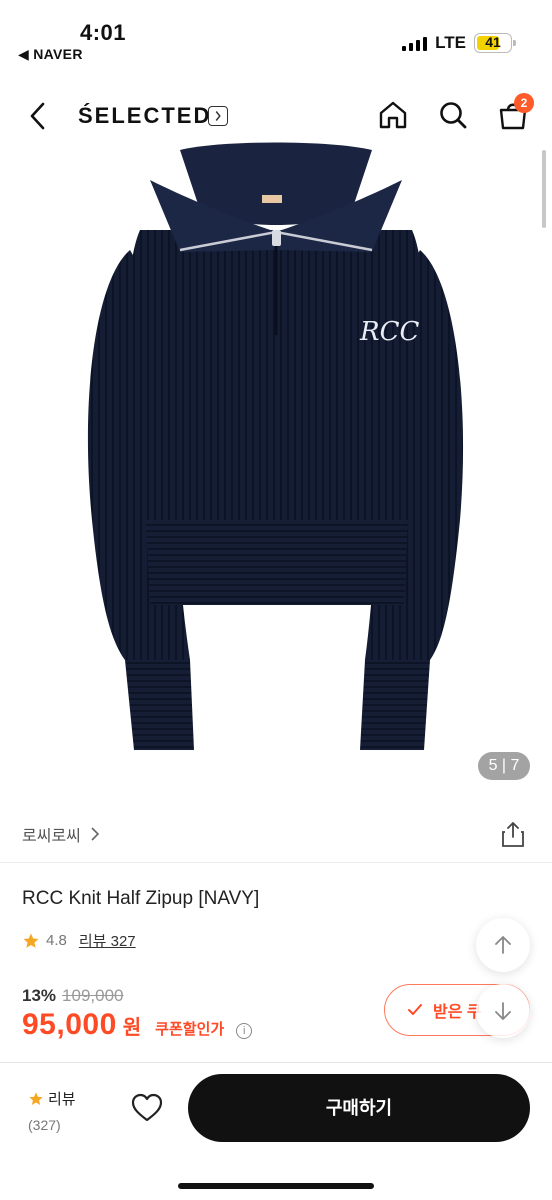  Describe the element at coordinates (62, 1099) in the screenshot. I see `review-label: 리뷰` at that location.